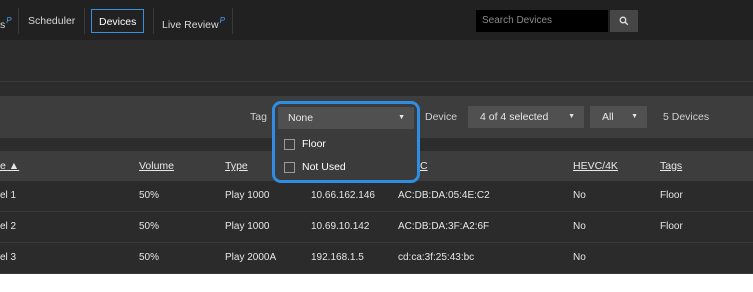  Describe the element at coordinates (236, 166) in the screenshot. I see `column-header-type: Type` at that location.